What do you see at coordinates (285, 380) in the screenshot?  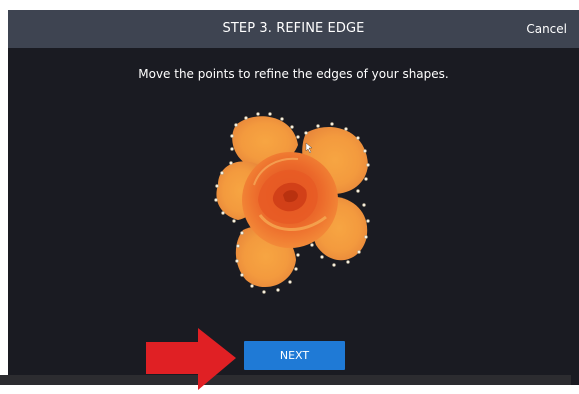 I see `background-strip` at bounding box center [285, 380].